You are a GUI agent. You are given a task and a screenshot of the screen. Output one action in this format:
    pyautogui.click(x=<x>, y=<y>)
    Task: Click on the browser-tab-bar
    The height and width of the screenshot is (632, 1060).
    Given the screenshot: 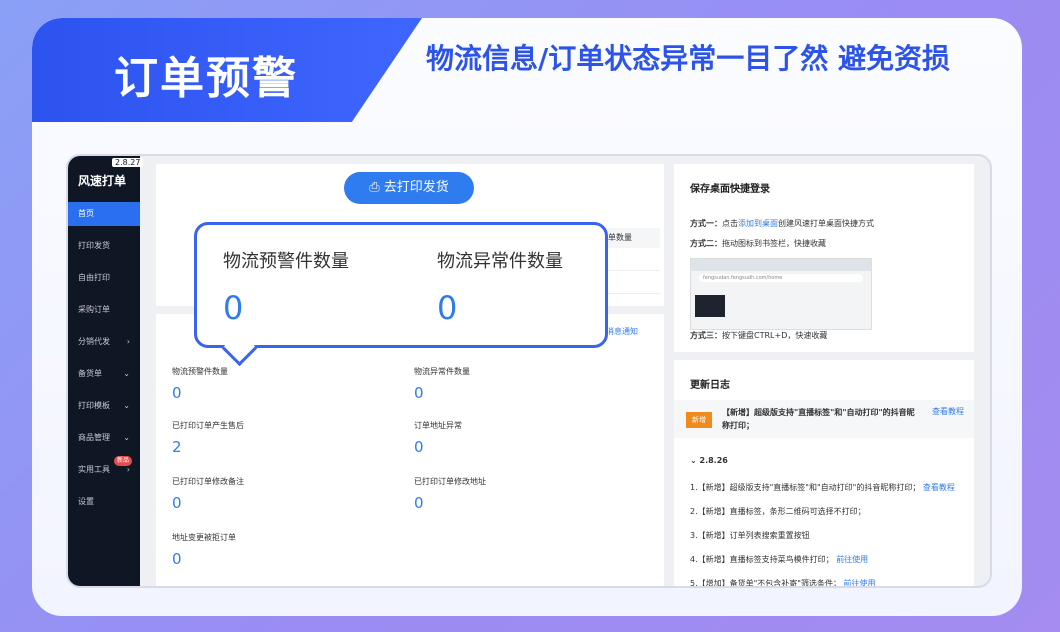 What is the action you would take?
    pyautogui.click(x=781, y=265)
    